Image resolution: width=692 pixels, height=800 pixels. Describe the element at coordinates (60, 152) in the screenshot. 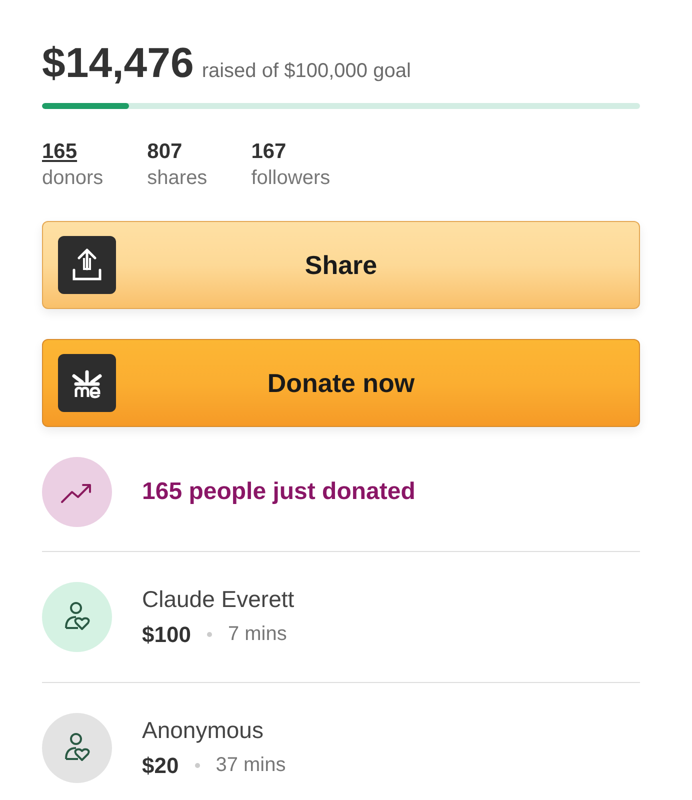

I see `stat-value-link: 165` at that location.